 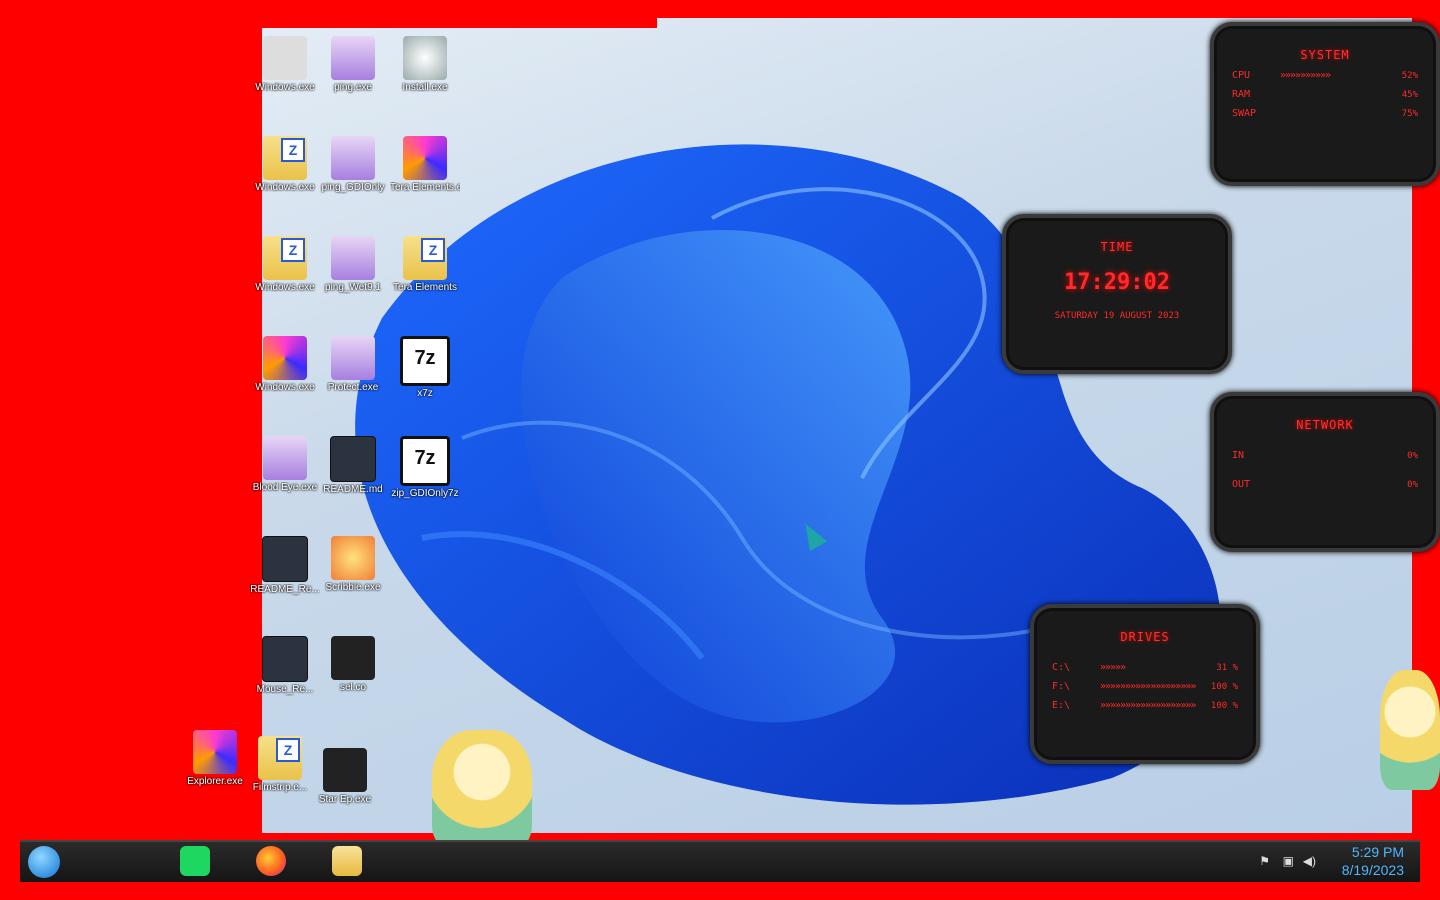 What do you see at coordinates (1145, 667) in the screenshot?
I see `widget-row: C:\»»»»» 31 %` at bounding box center [1145, 667].